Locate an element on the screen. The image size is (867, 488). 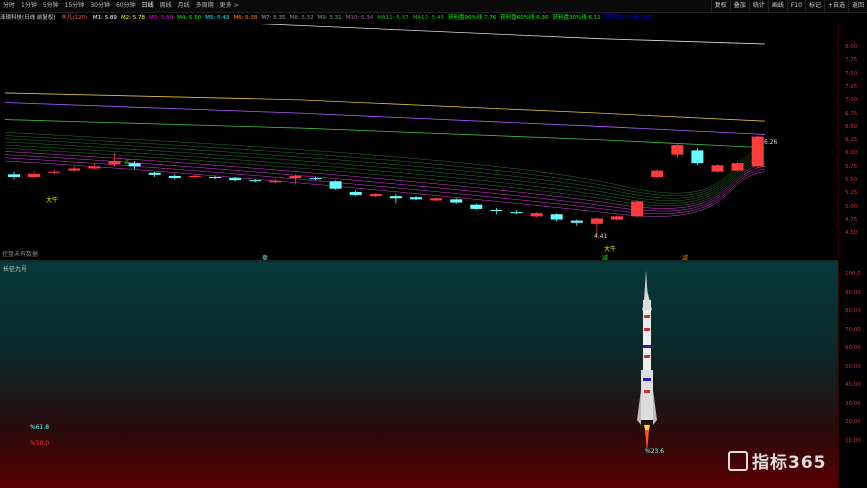
tab-6: 日线 is located at coordinates (148, 6).